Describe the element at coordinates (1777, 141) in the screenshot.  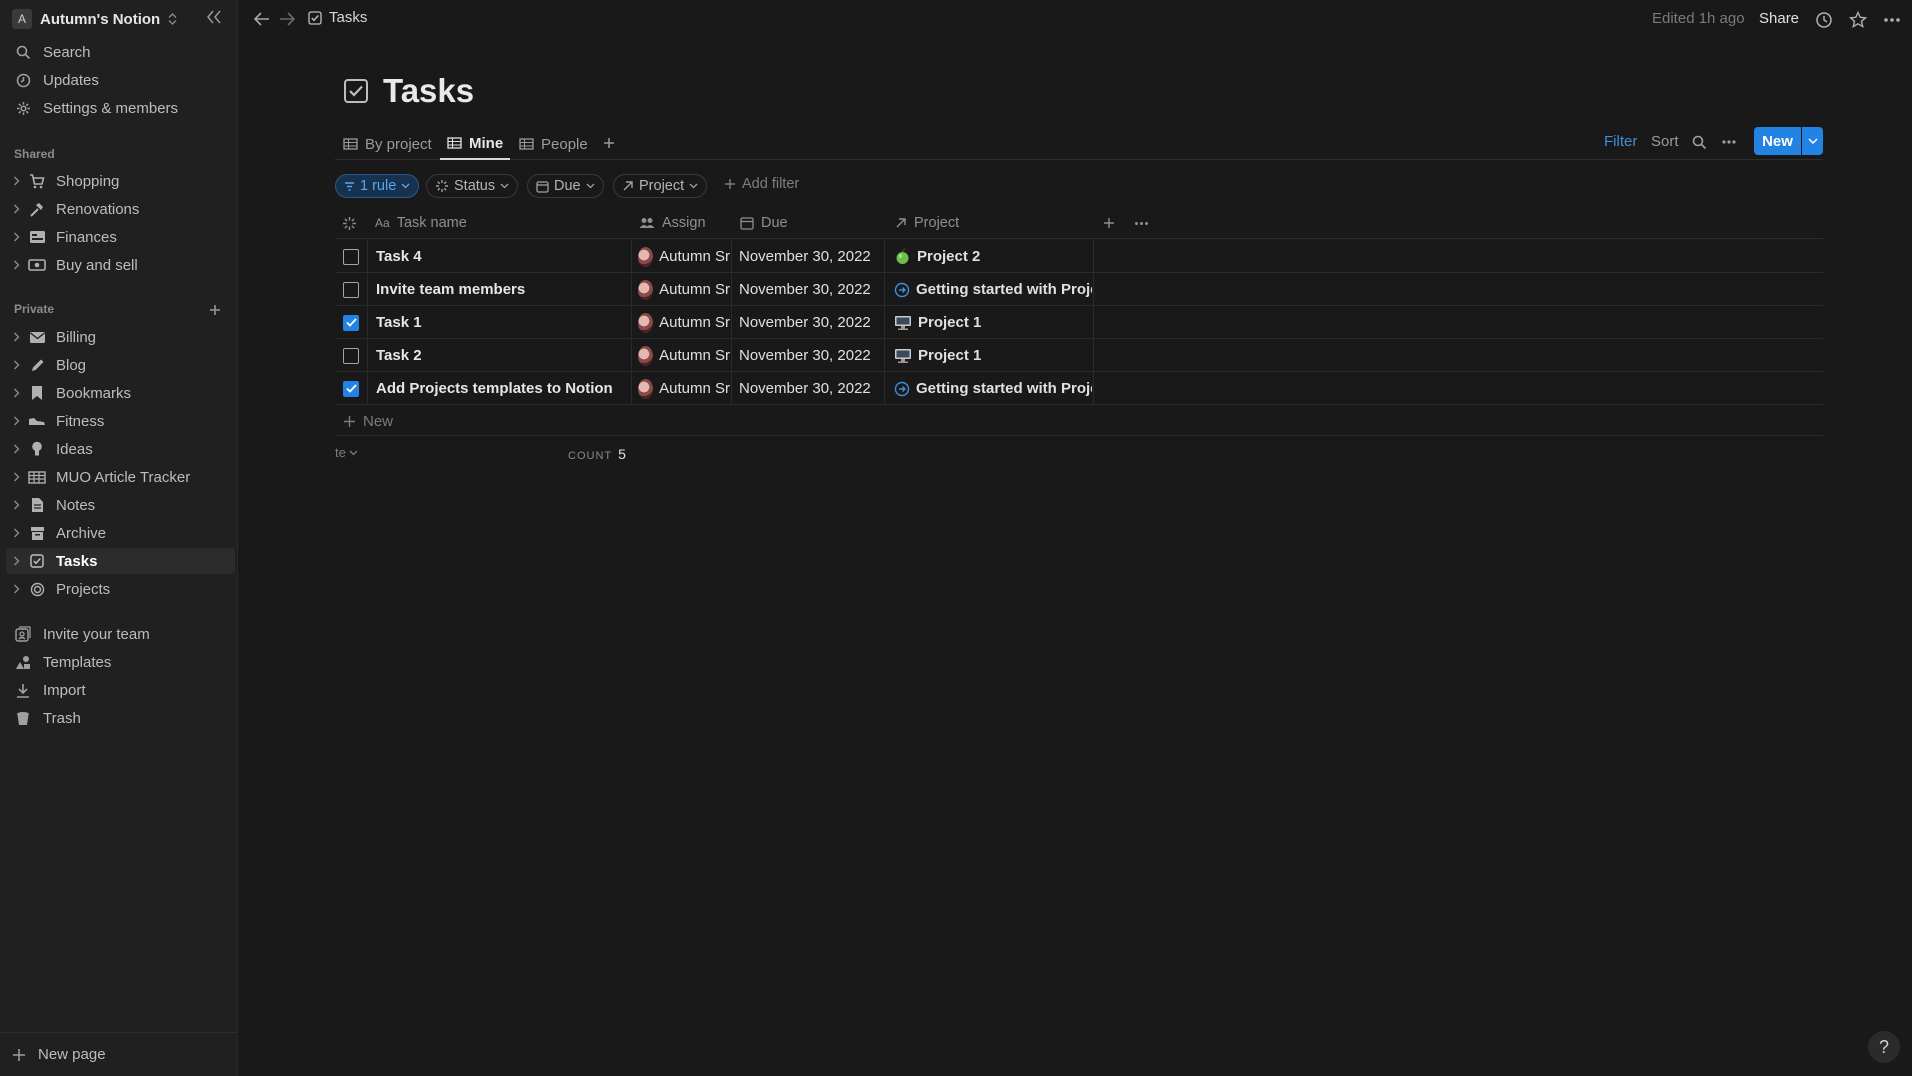
I see `new-button: New` at that location.